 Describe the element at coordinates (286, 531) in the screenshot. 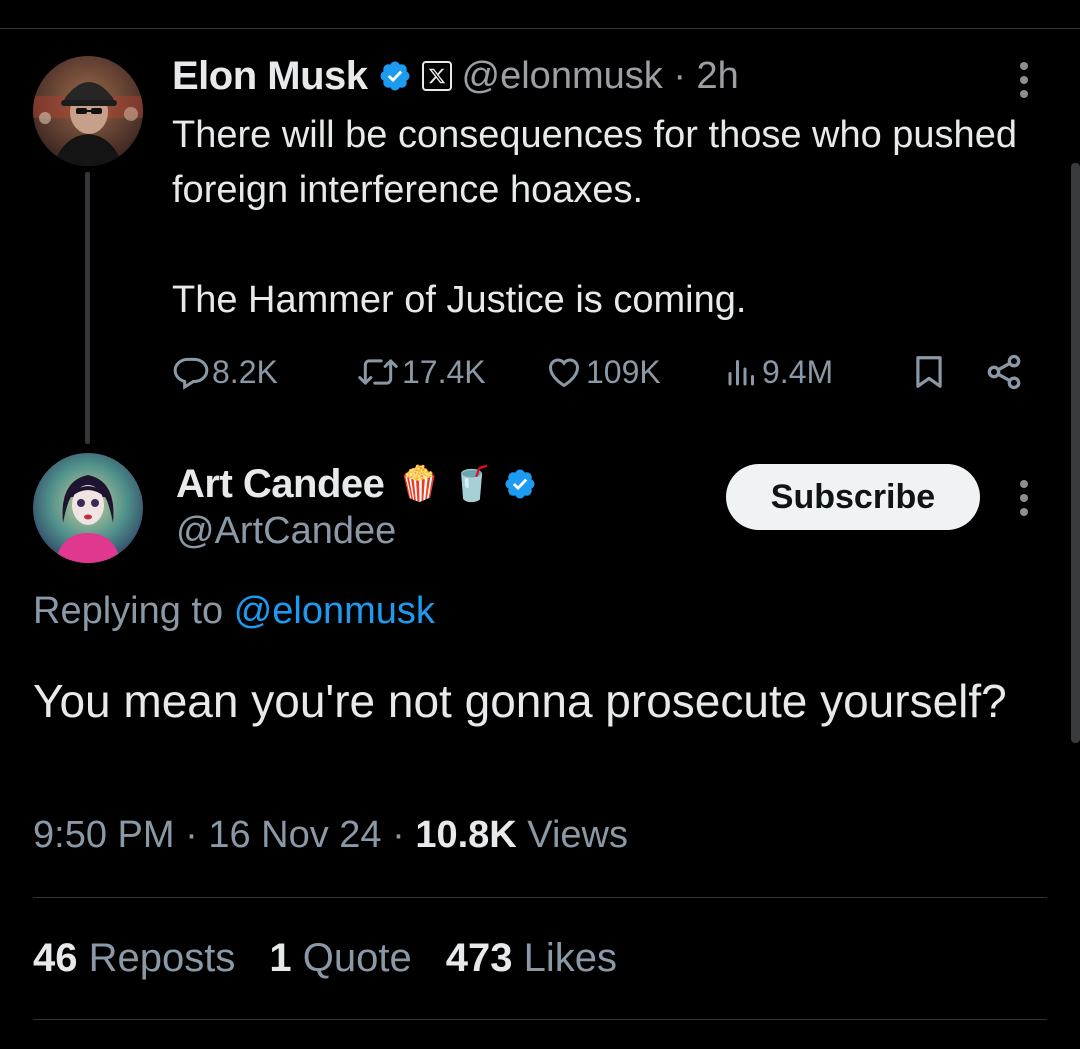

I see `reply-author-handle: @ArtCandee` at that location.